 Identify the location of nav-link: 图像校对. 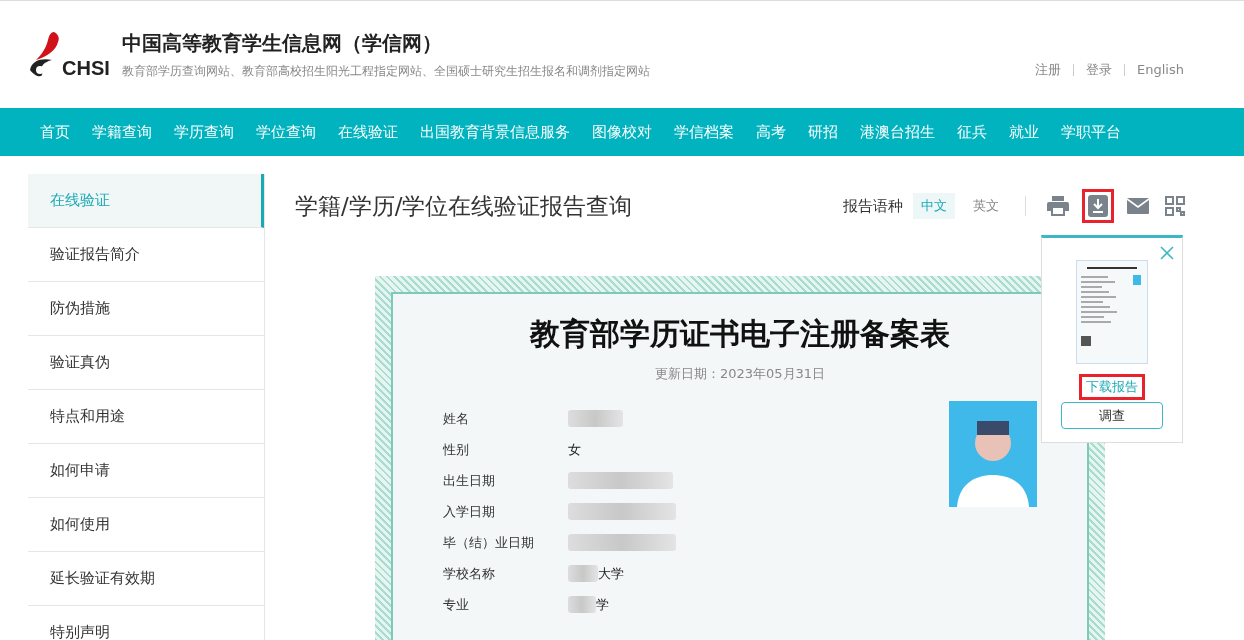
(622, 132).